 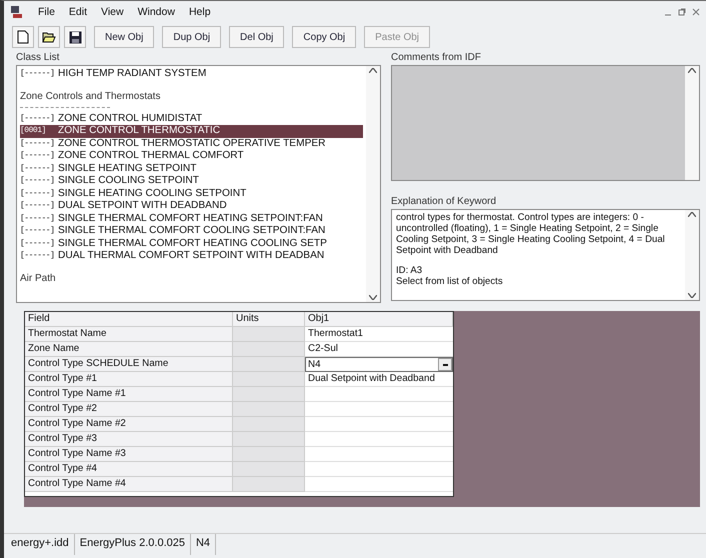 What do you see at coordinates (191, 118) in the screenshot?
I see `class-list-item: [------] ZONE CONTROL HUMIDISTAT` at bounding box center [191, 118].